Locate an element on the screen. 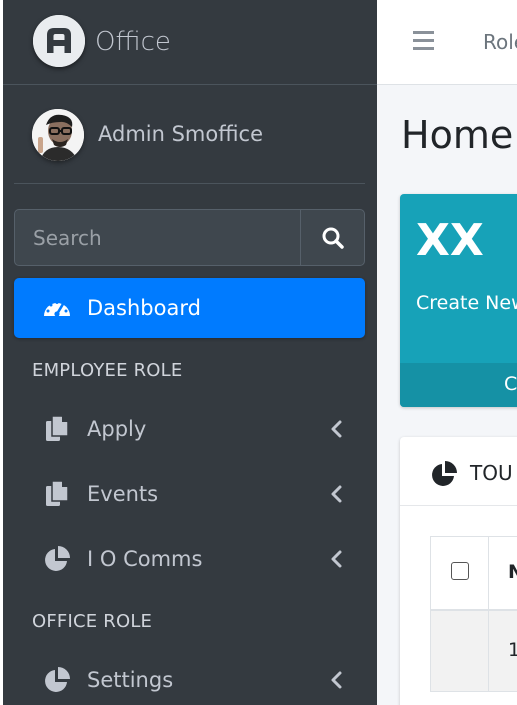 Image resolution: width=517 pixels, height=705 pixels. info-box: XX Create New C is located at coordinates (458, 300).